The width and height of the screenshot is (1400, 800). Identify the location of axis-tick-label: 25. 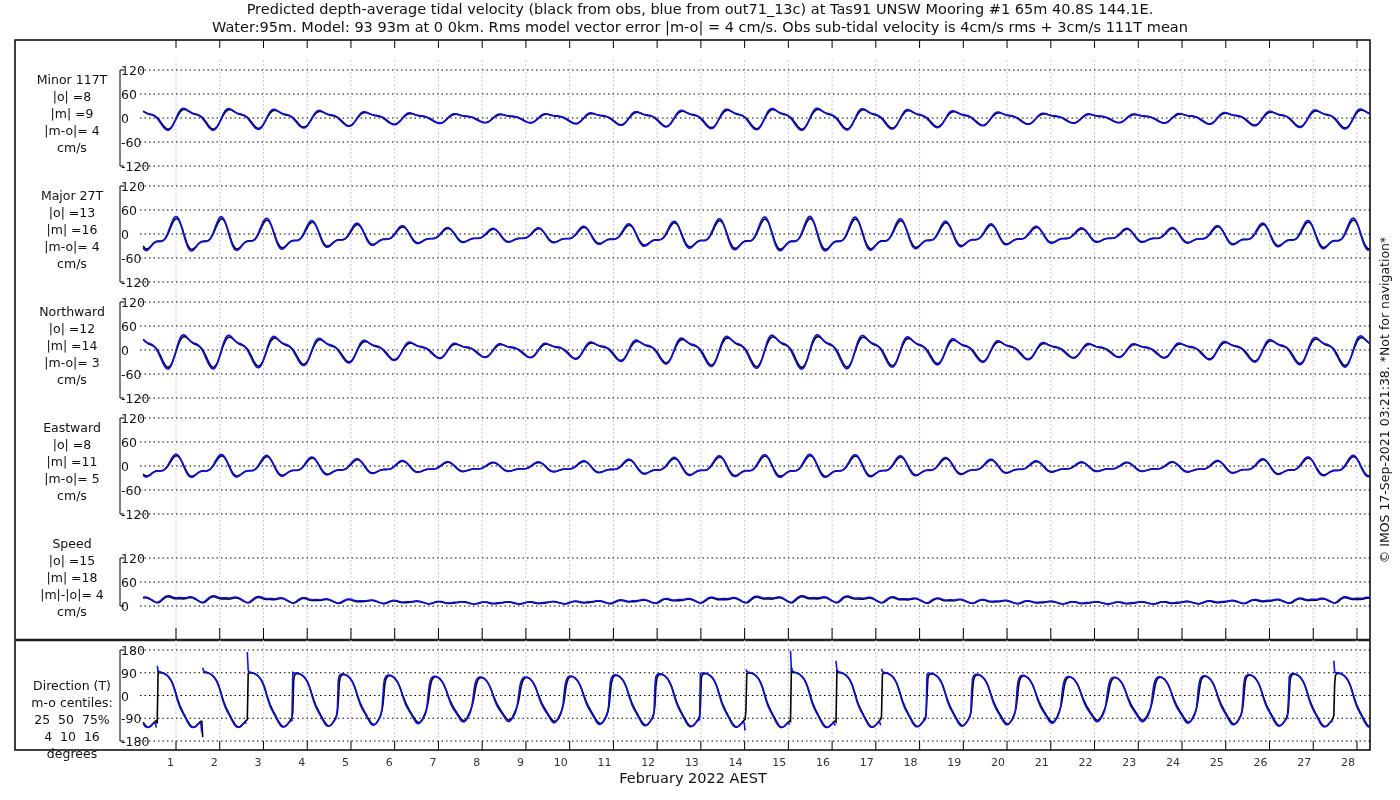
(1216, 762).